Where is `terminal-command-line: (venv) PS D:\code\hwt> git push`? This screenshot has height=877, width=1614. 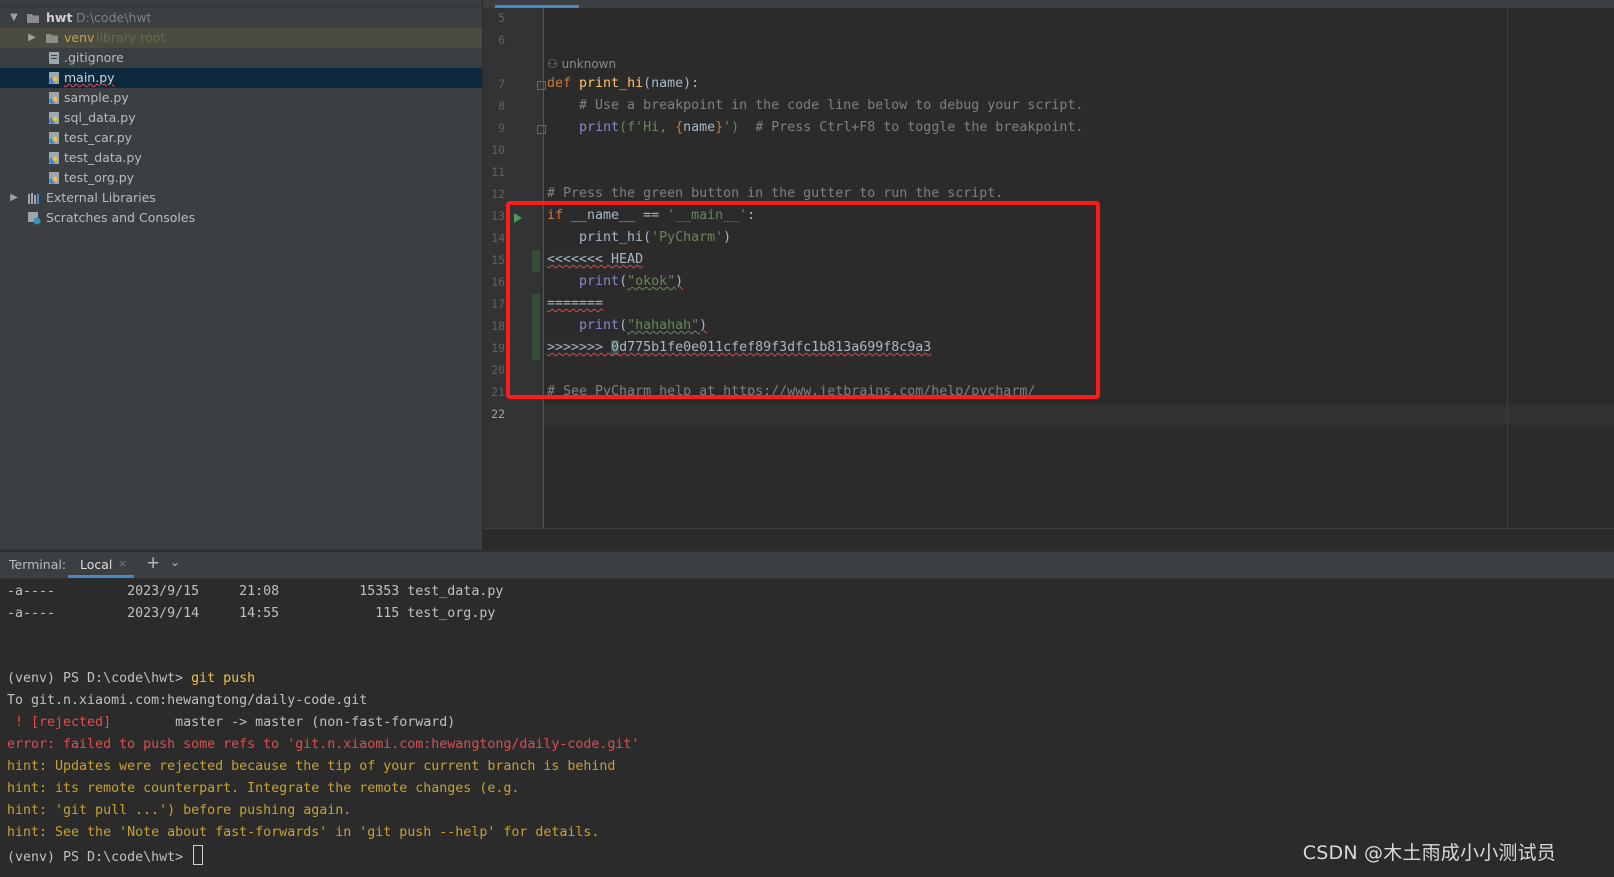 terminal-command-line: (venv) PS D:\code\hwt> git push is located at coordinates (131, 679).